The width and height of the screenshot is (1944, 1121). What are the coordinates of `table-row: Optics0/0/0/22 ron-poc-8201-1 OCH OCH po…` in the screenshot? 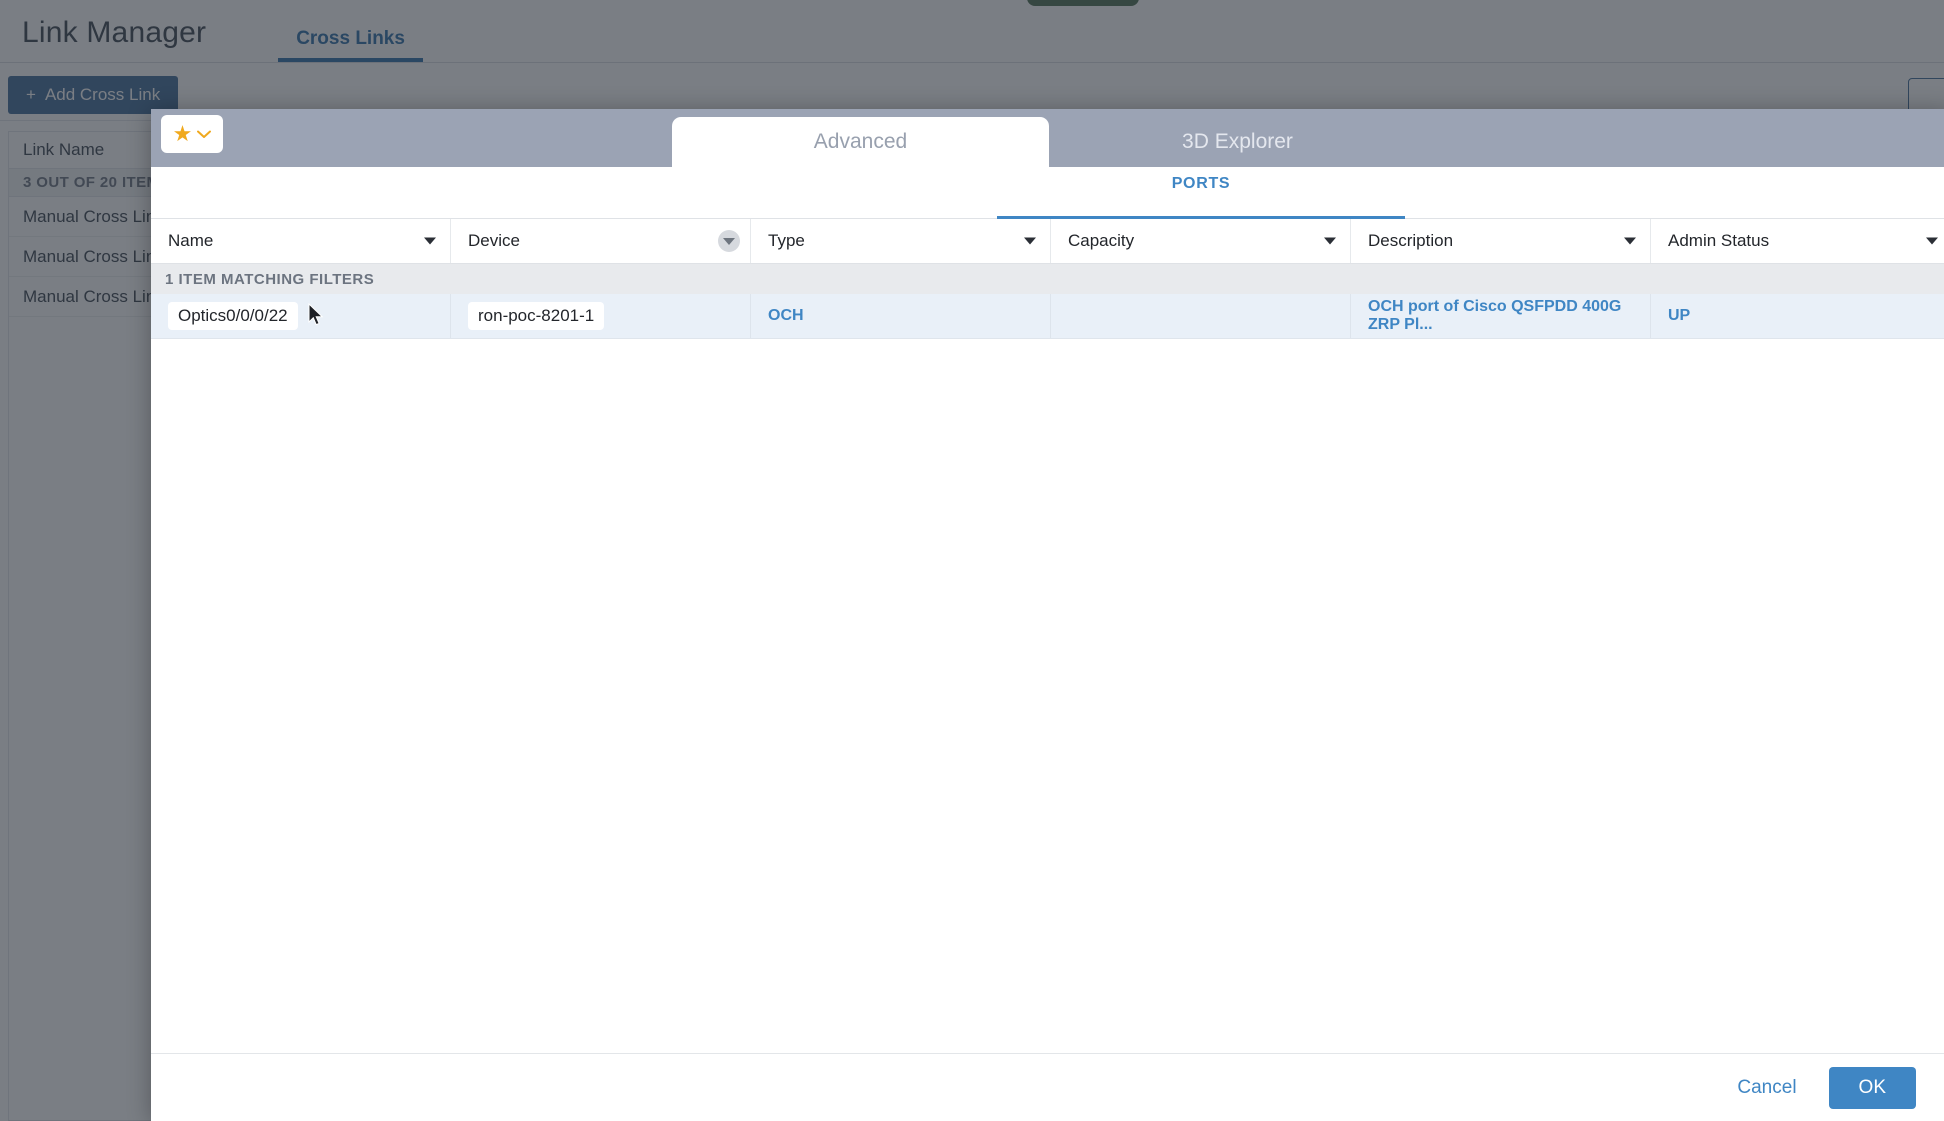 It's located at (1047, 316).